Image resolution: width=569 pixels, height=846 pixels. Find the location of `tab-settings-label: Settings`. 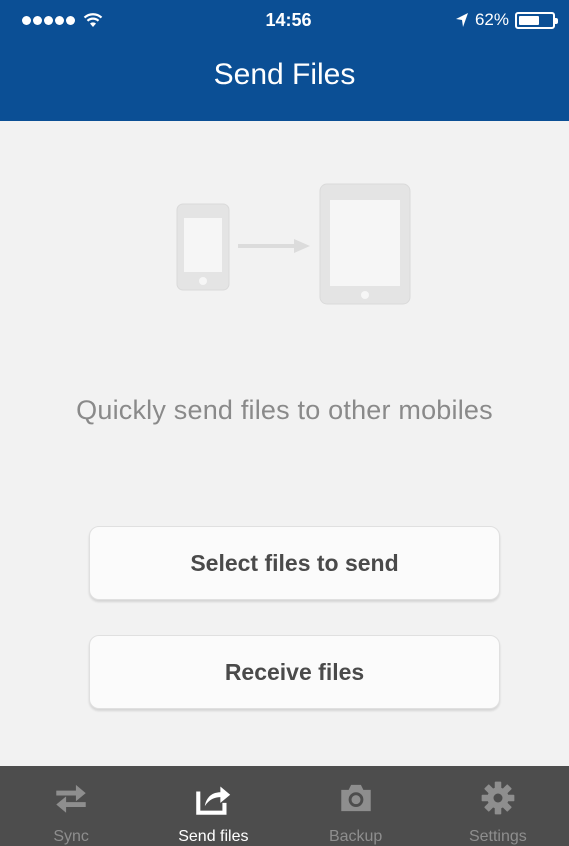

tab-settings-label: Settings is located at coordinates (497, 836).